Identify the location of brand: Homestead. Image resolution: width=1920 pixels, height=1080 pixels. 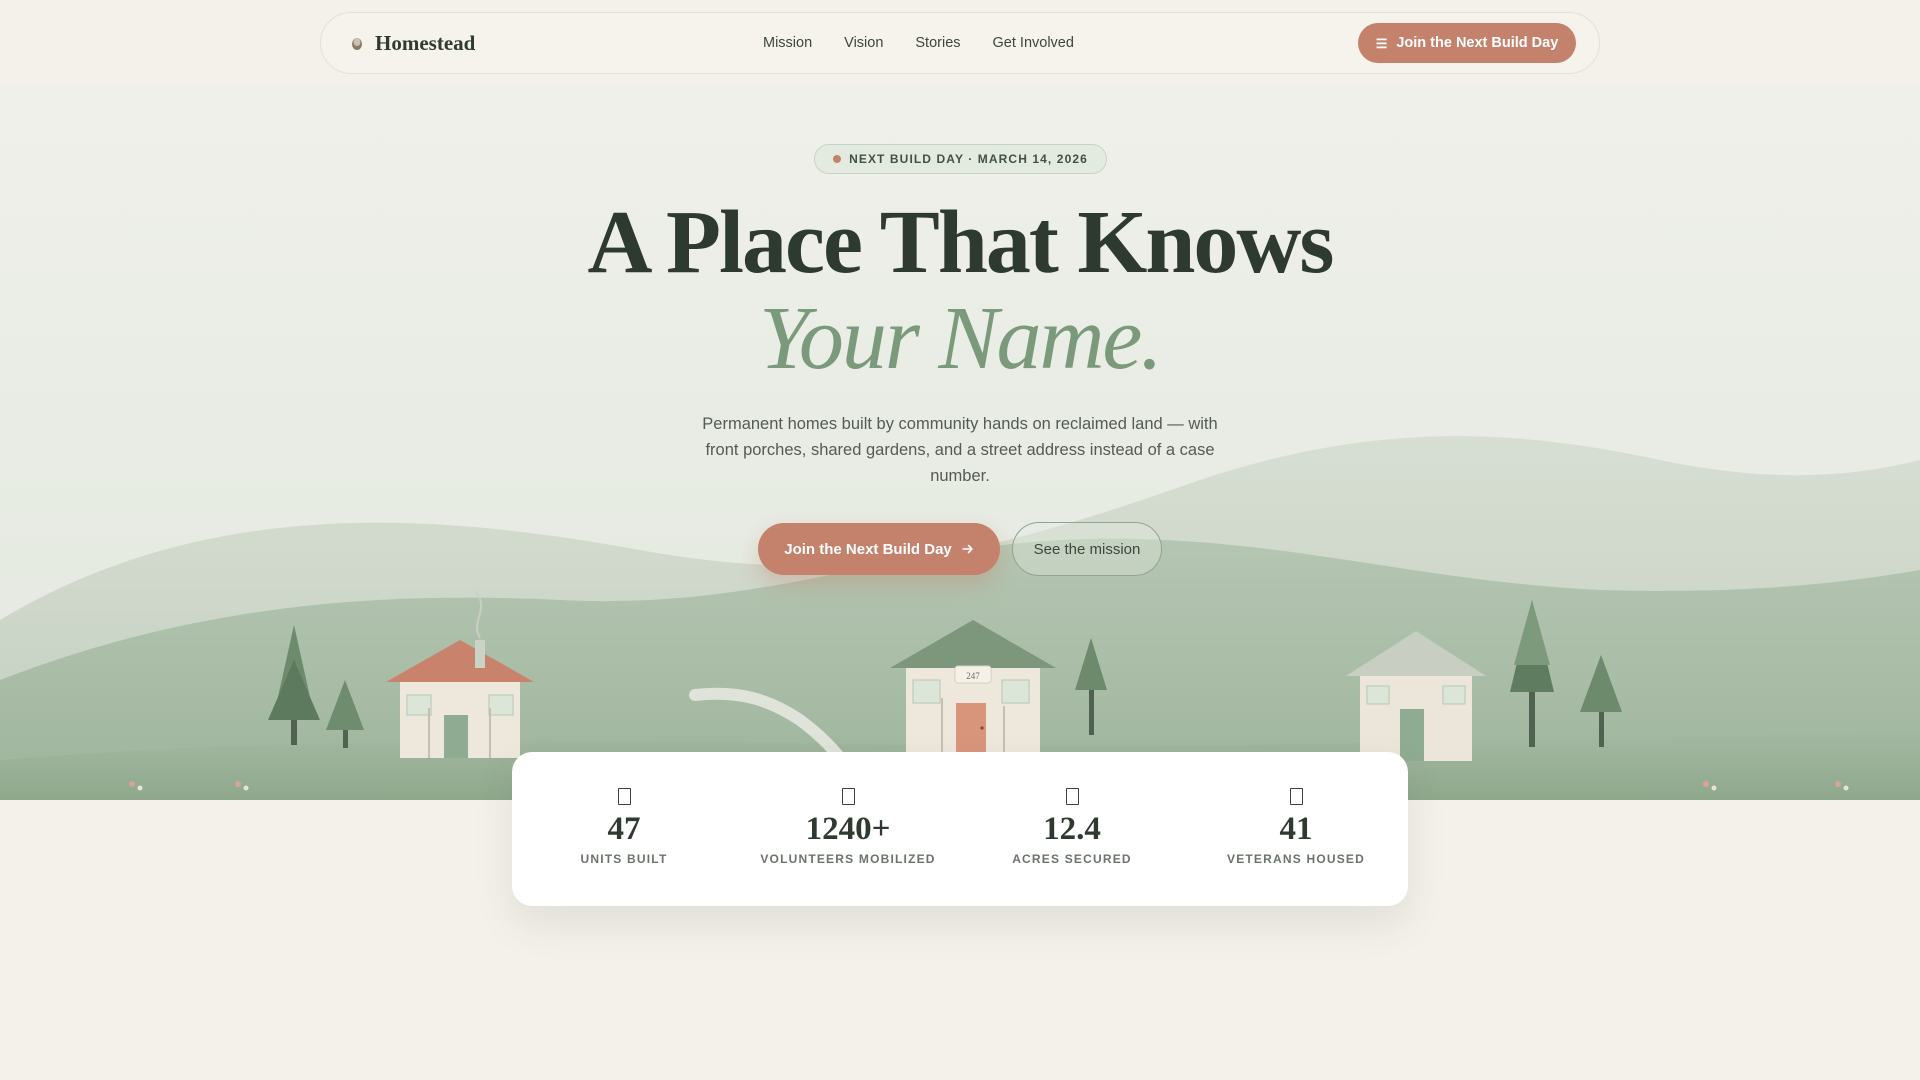
(413, 43).